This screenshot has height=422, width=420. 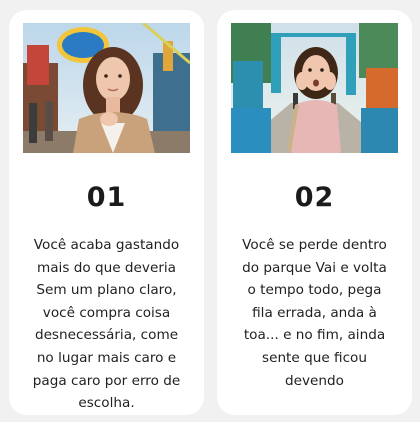 I want to click on description-line: fila errada, anda à, so click(x=314, y=312).